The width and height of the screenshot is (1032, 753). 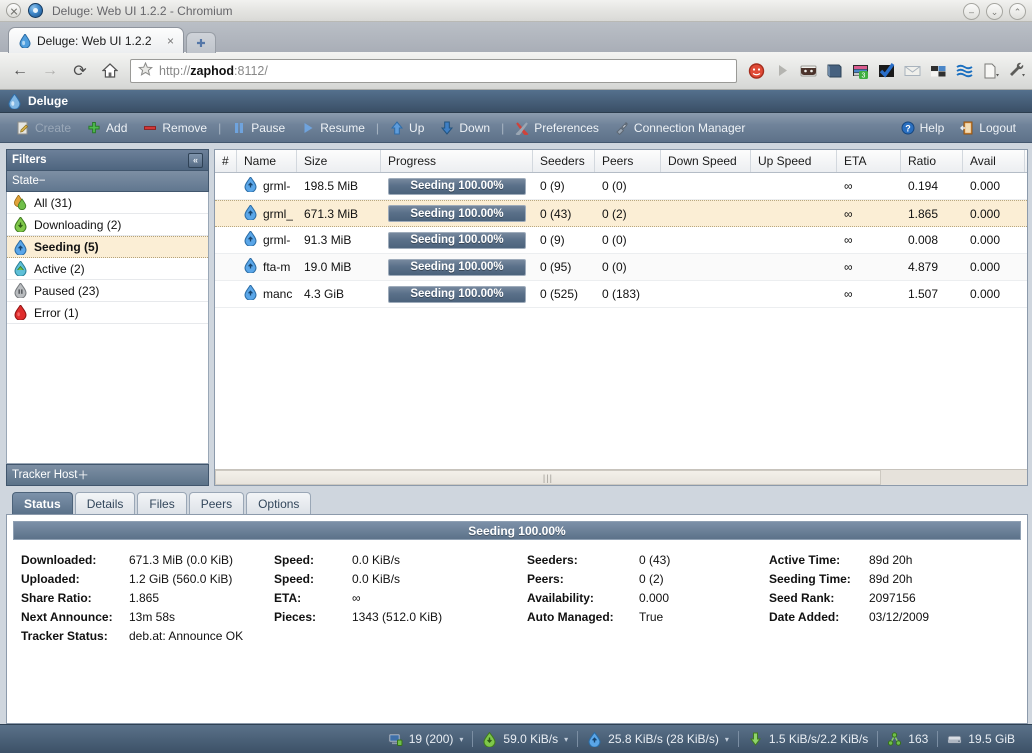 What do you see at coordinates (834, 70) in the screenshot?
I see `book-icon` at bounding box center [834, 70].